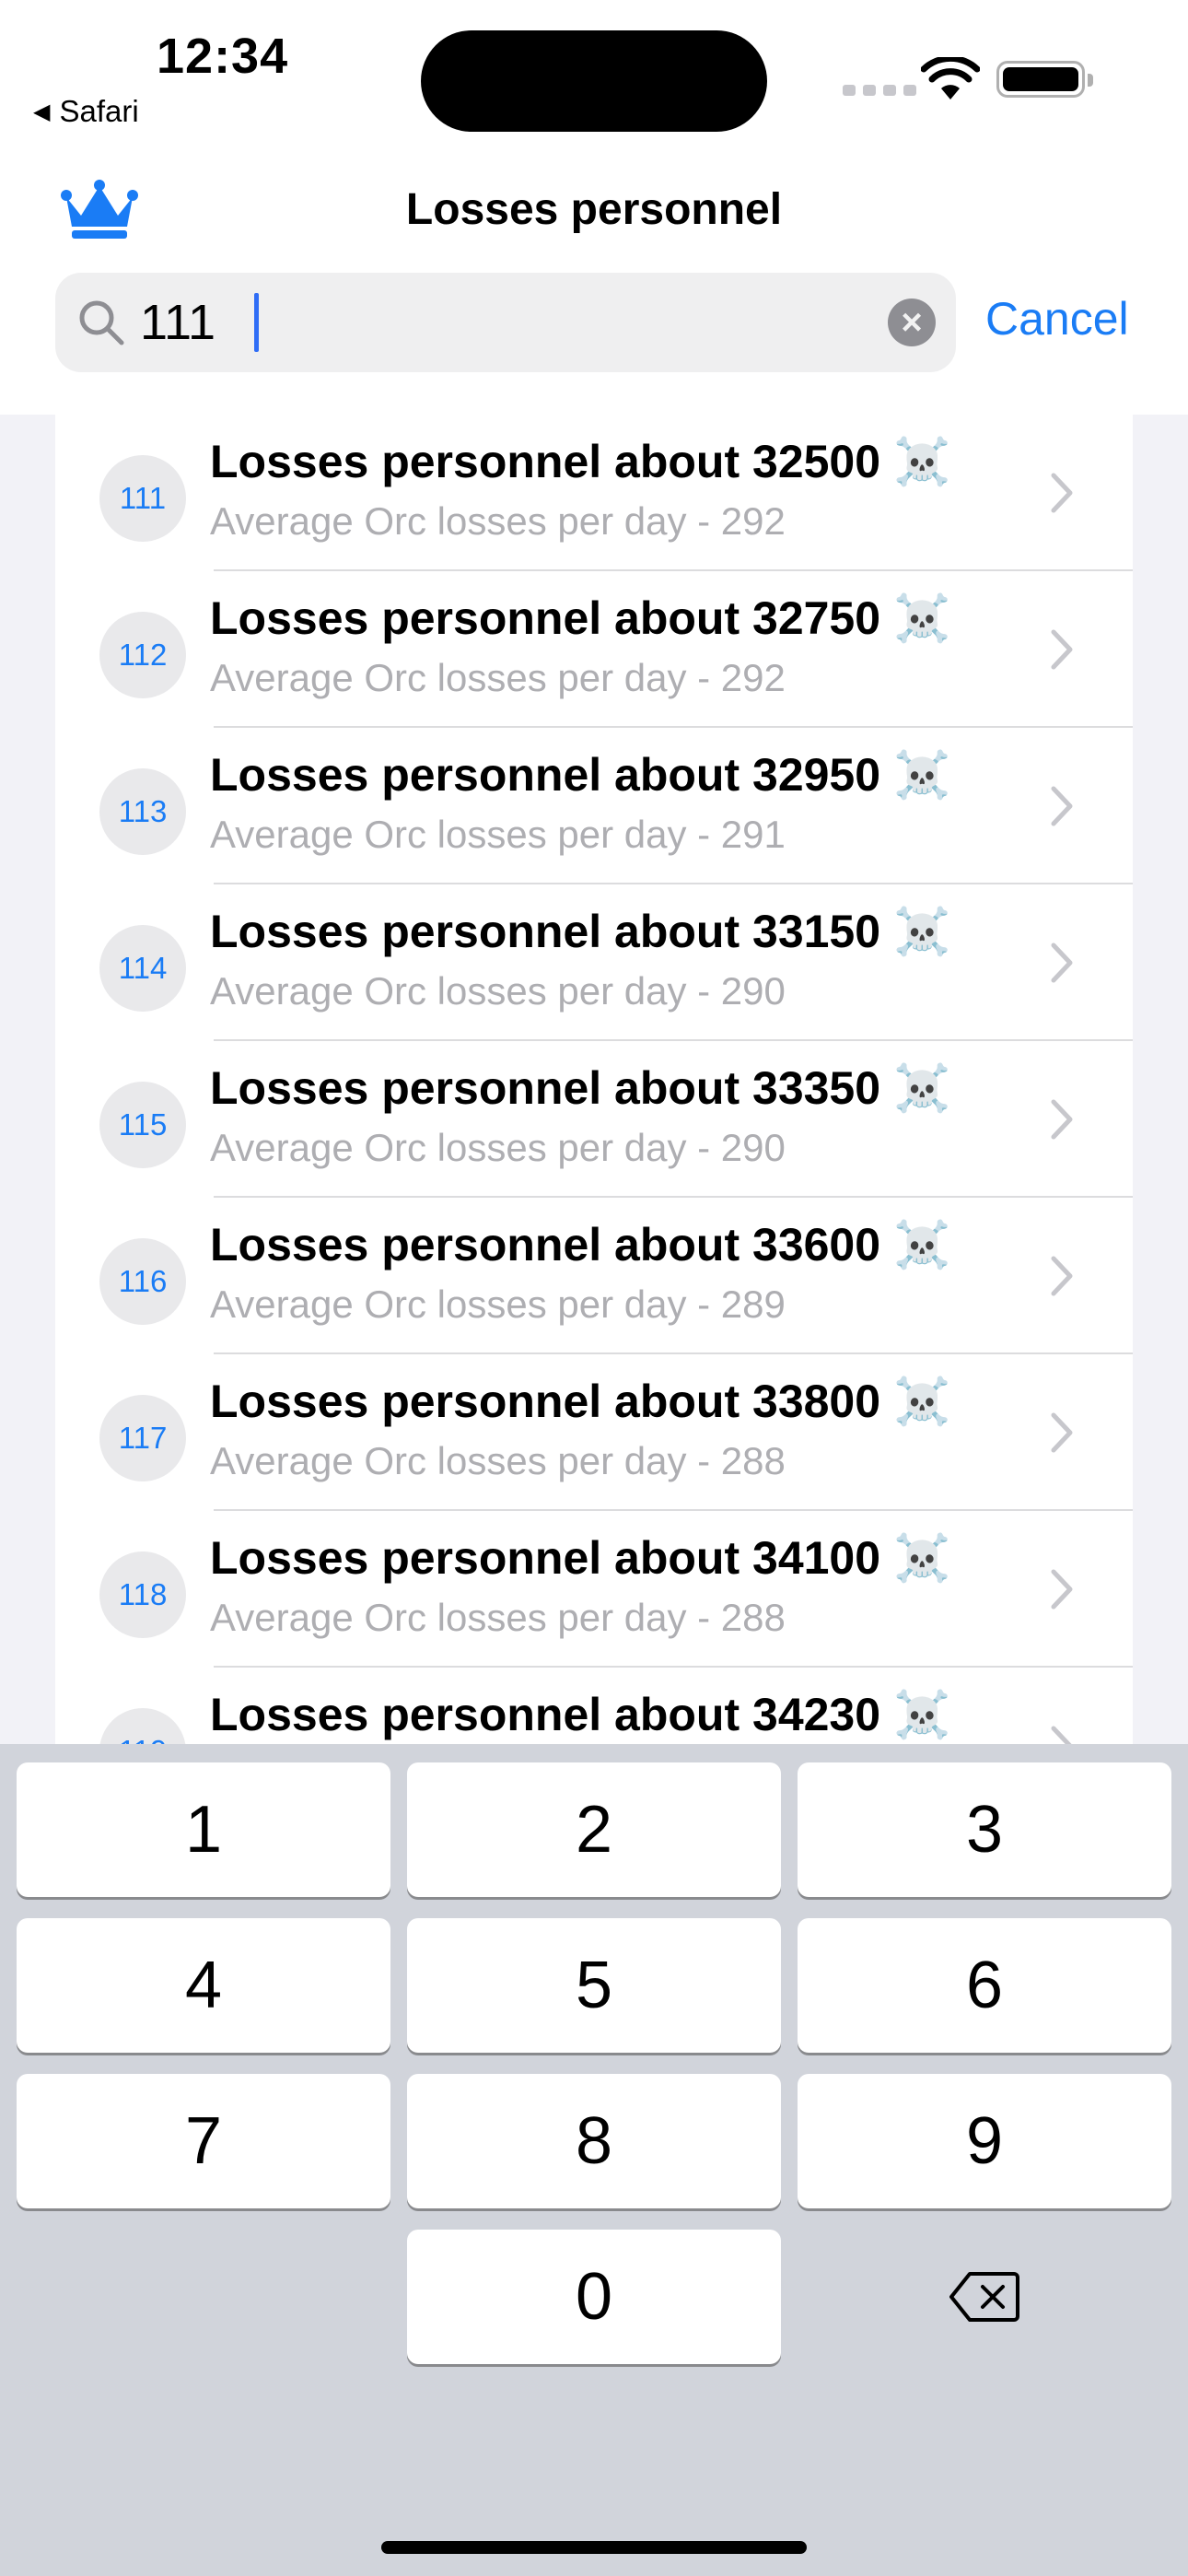 This screenshot has height=2576, width=1188. Describe the element at coordinates (101, 322) in the screenshot. I see `search-icon` at that location.